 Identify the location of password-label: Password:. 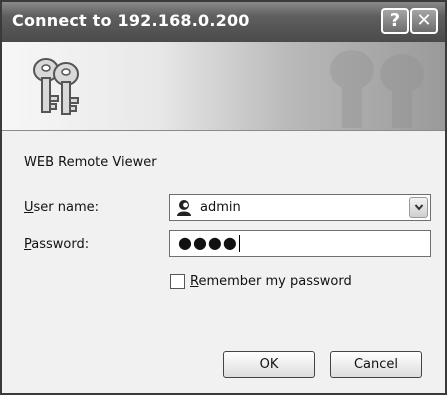
(56, 244).